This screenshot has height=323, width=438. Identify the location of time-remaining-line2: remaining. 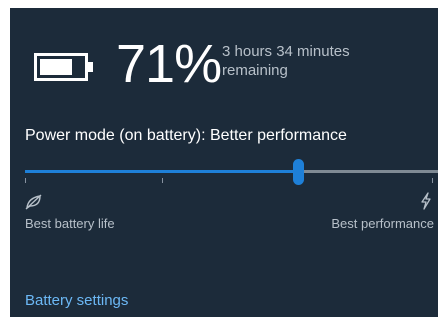
(255, 70).